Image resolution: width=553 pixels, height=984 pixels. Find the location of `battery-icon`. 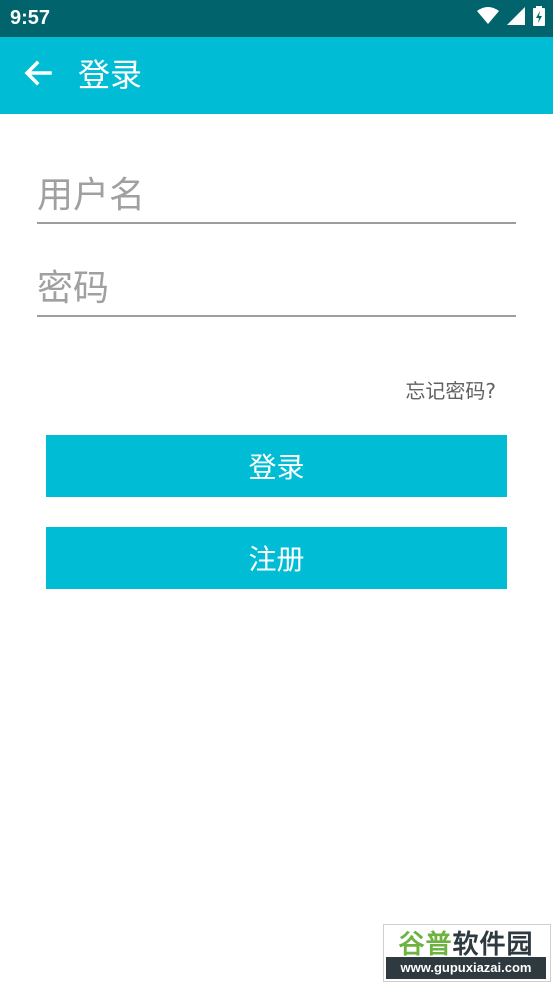

battery-icon is located at coordinates (539, 18).